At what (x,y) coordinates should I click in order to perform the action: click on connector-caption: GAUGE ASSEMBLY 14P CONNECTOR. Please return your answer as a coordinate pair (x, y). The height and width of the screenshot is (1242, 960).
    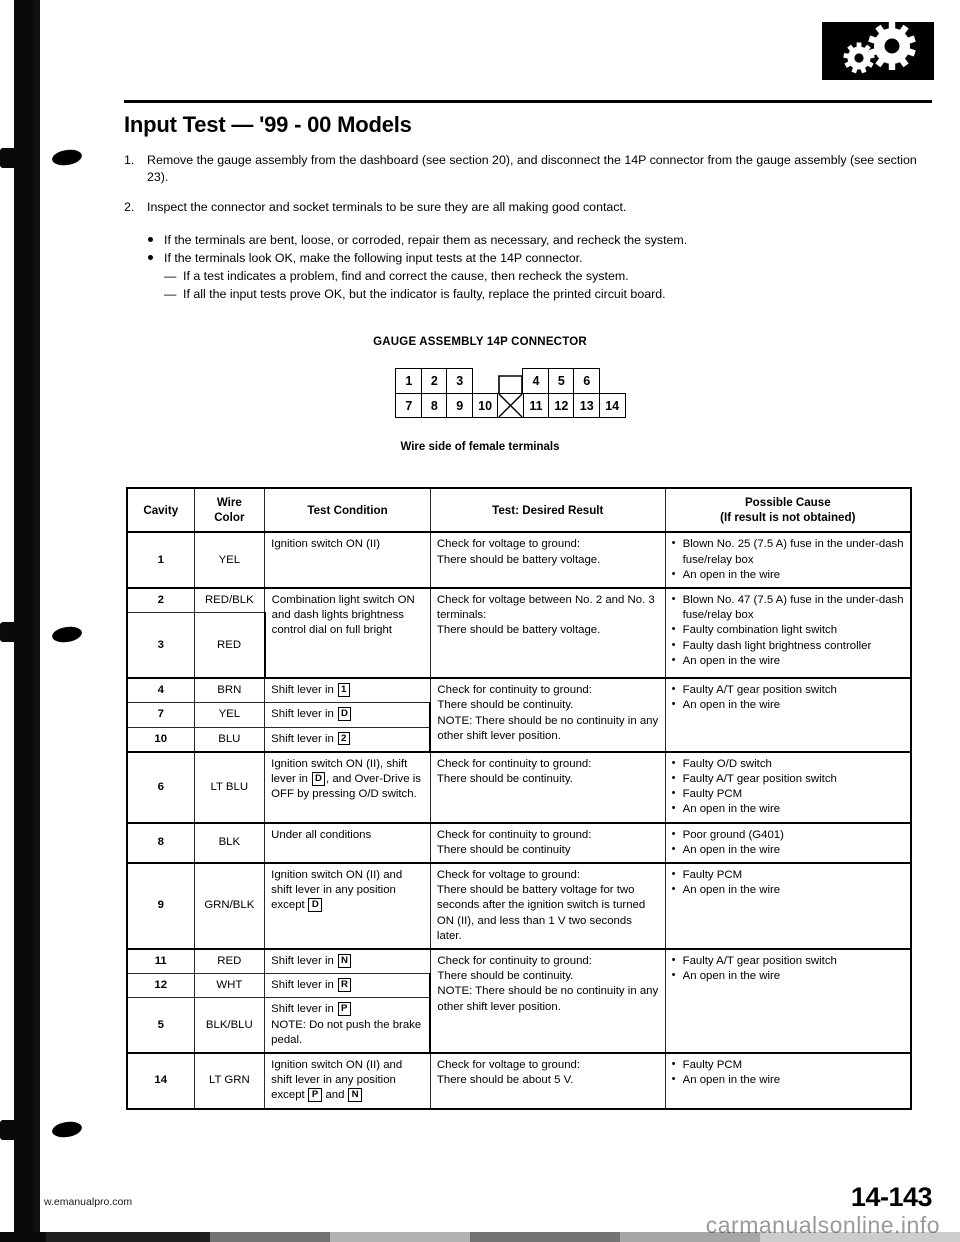
    Looking at the image, I should click on (480, 342).